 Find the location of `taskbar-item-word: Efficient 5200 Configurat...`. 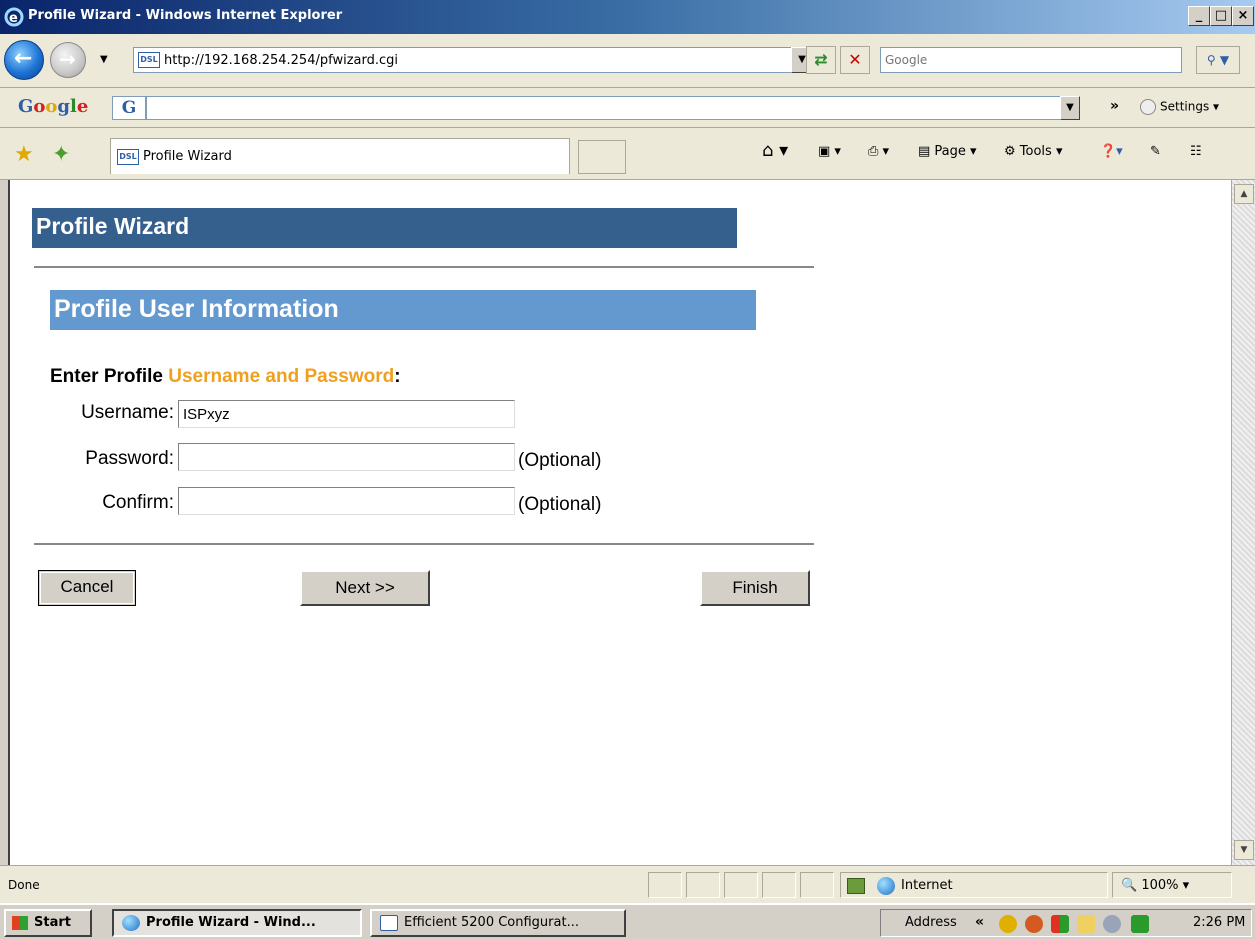

taskbar-item-word: Efficient 5200 Configurat... is located at coordinates (498, 923).